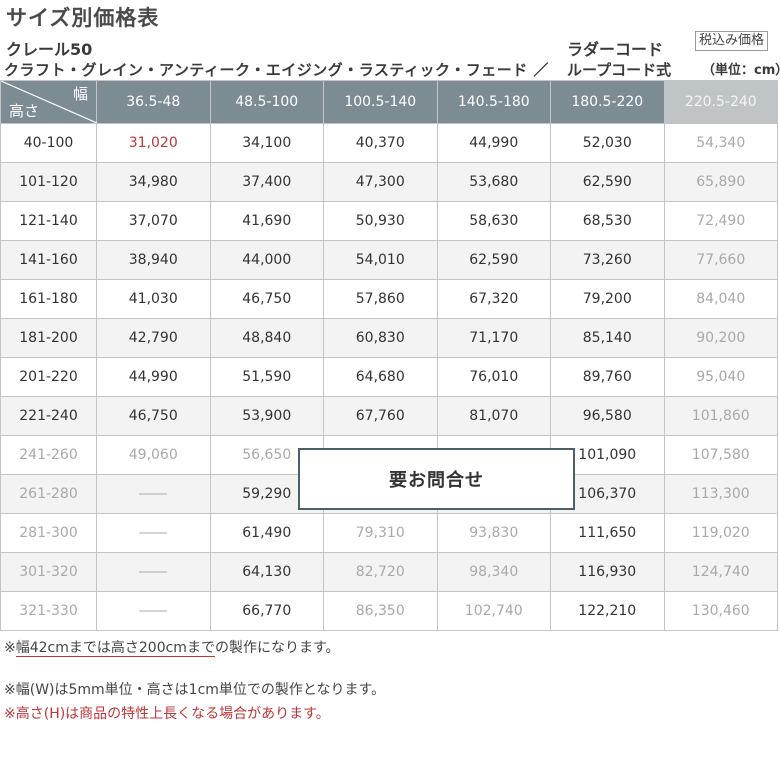 The image size is (780, 780). What do you see at coordinates (607, 611) in the screenshot?
I see `price-cell: 122,210` at bounding box center [607, 611].